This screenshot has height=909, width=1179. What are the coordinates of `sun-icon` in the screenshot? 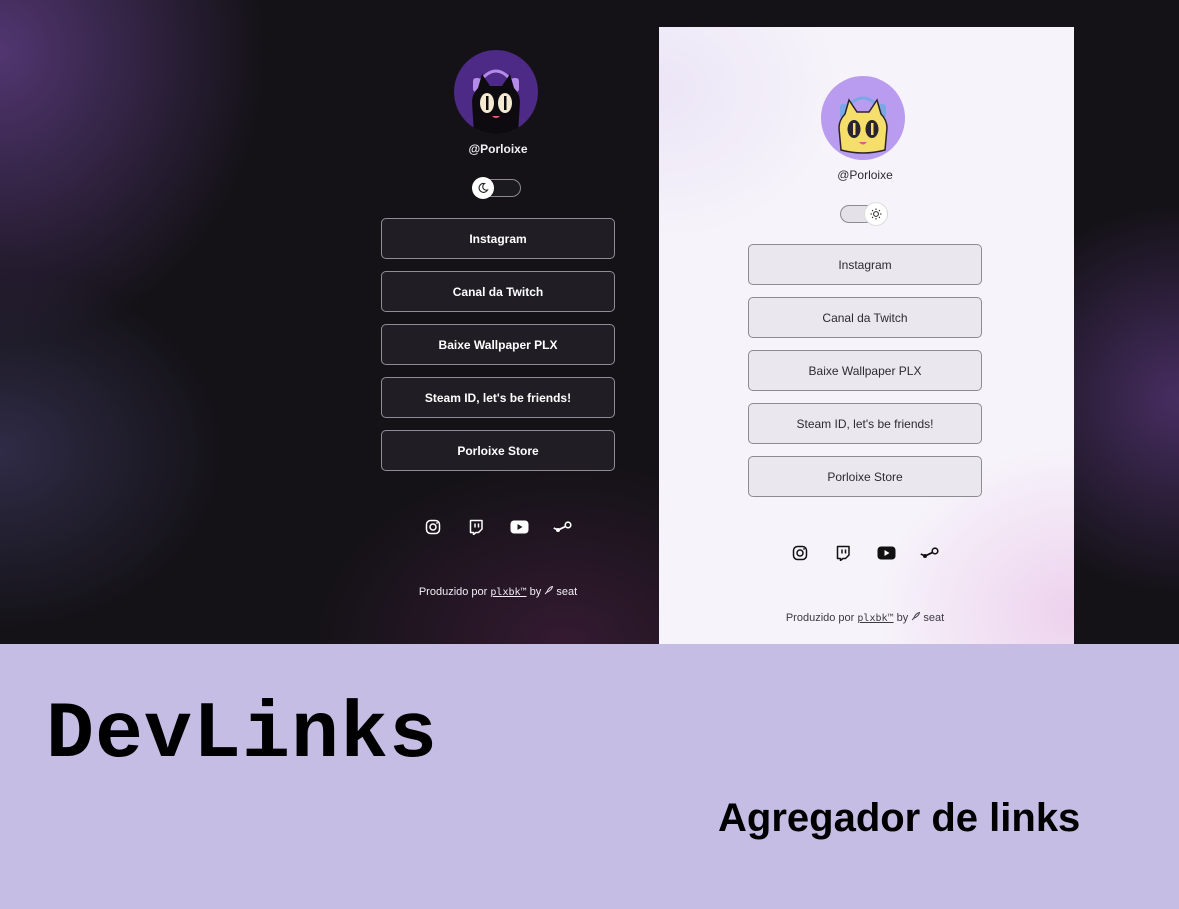 It's located at (876, 214).